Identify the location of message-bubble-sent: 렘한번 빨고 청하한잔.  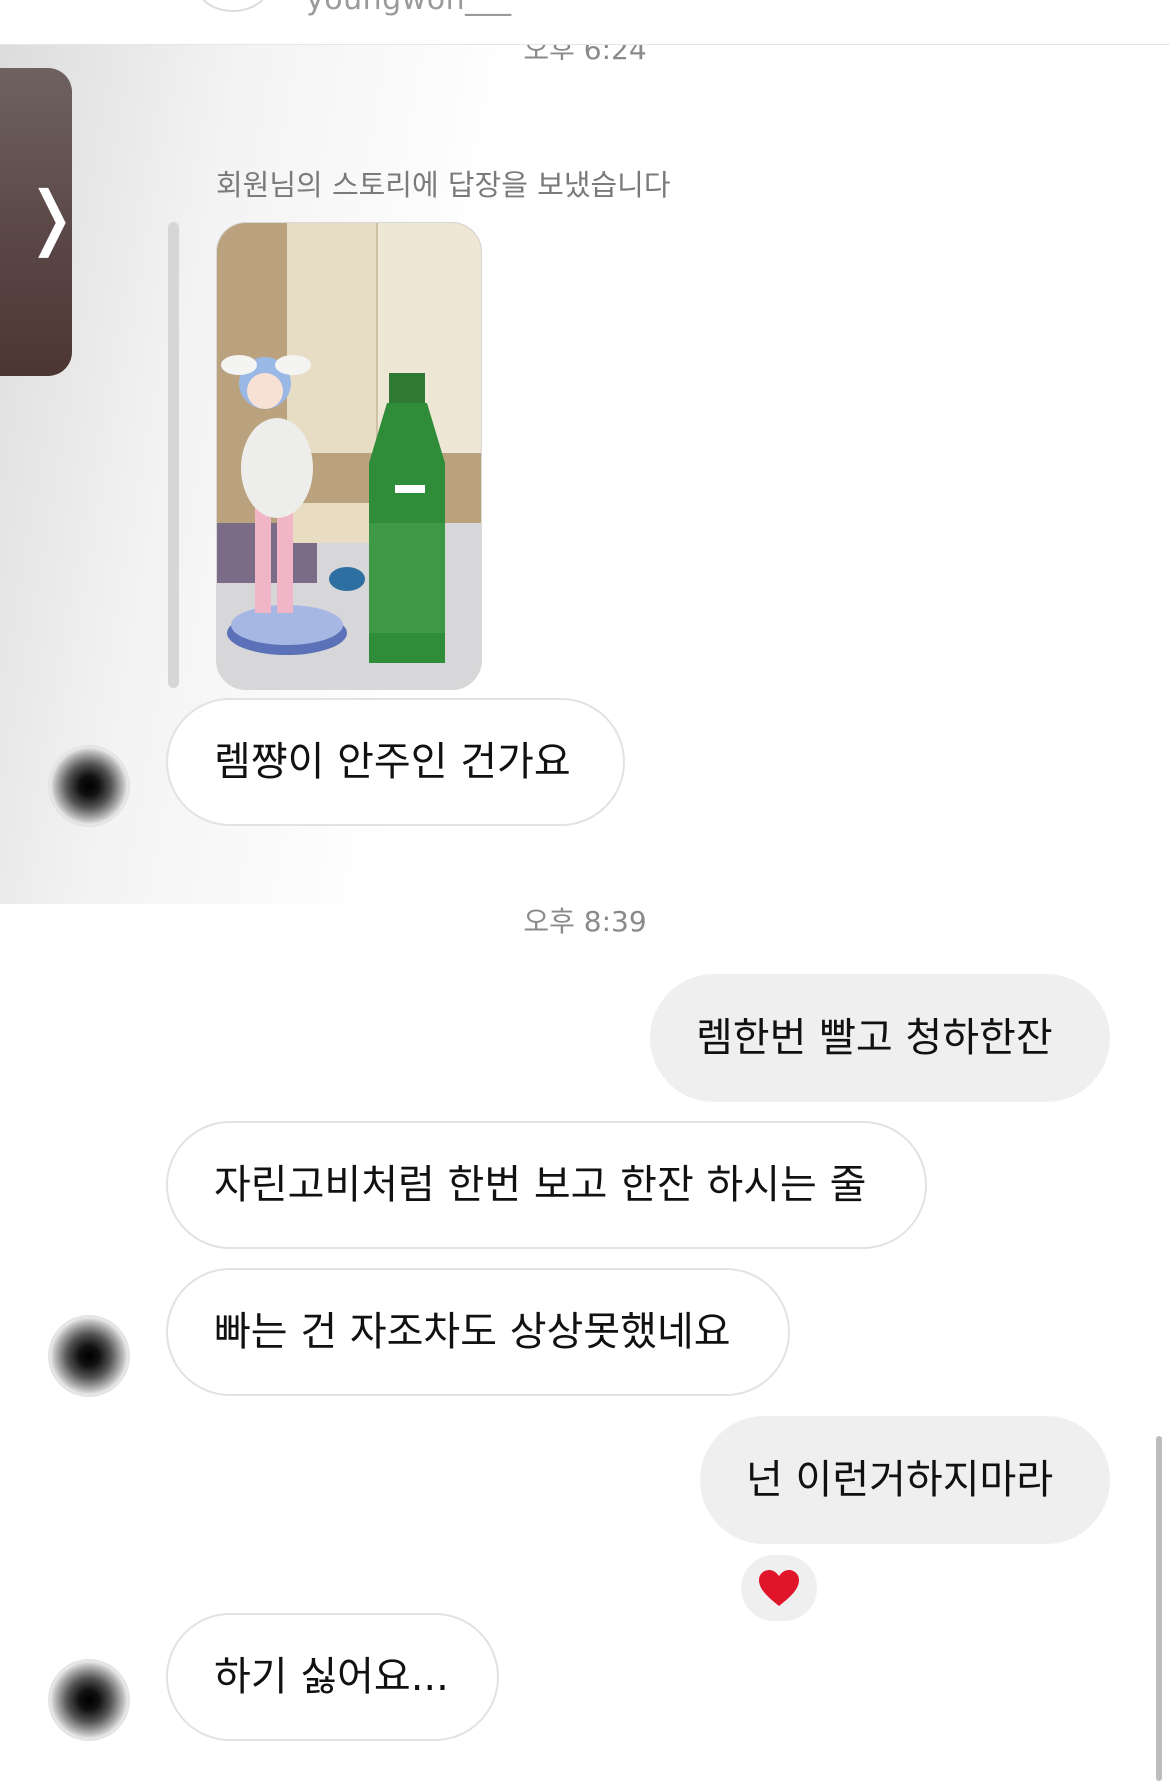
(880, 1038).